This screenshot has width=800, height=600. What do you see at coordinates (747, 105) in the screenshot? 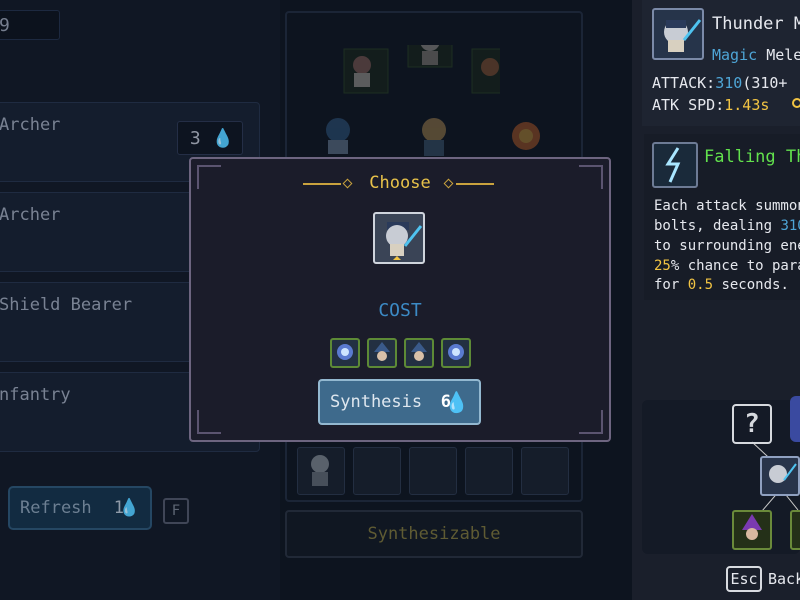
I see `atk-spd-value: 1.43s` at bounding box center [747, 105].